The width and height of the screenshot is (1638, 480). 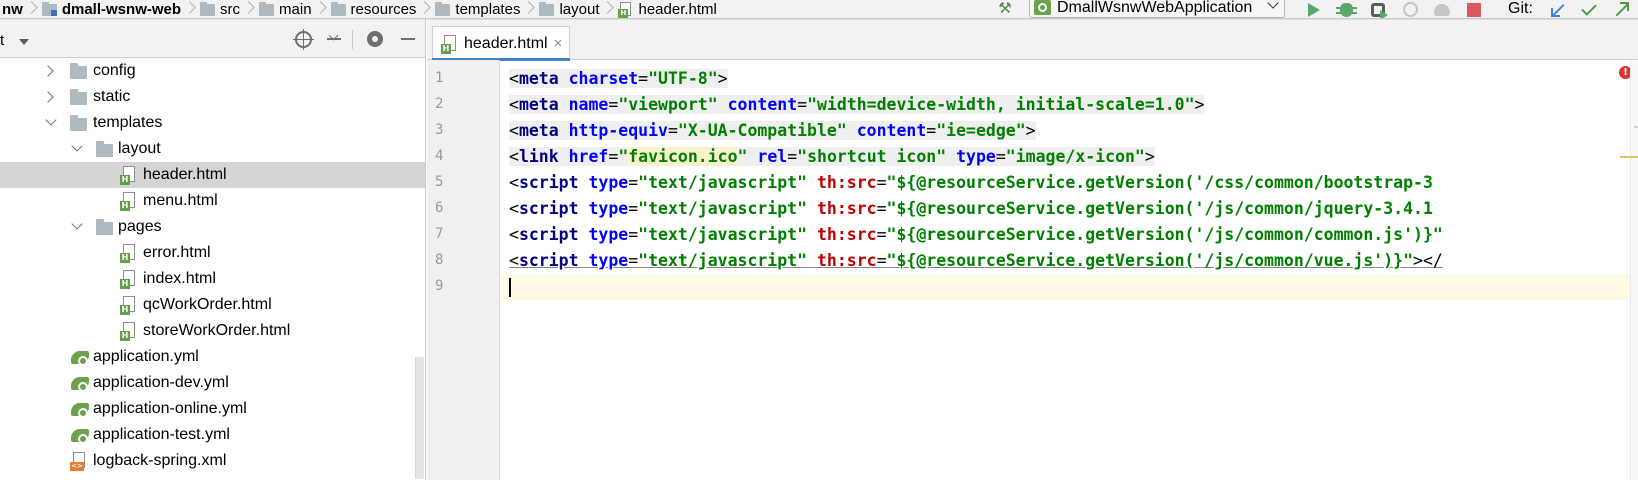 What do you see at coordinates (221, 9) in the screenshot?
I see `breadcrumb-src: src` at bounding box center [221, 9].